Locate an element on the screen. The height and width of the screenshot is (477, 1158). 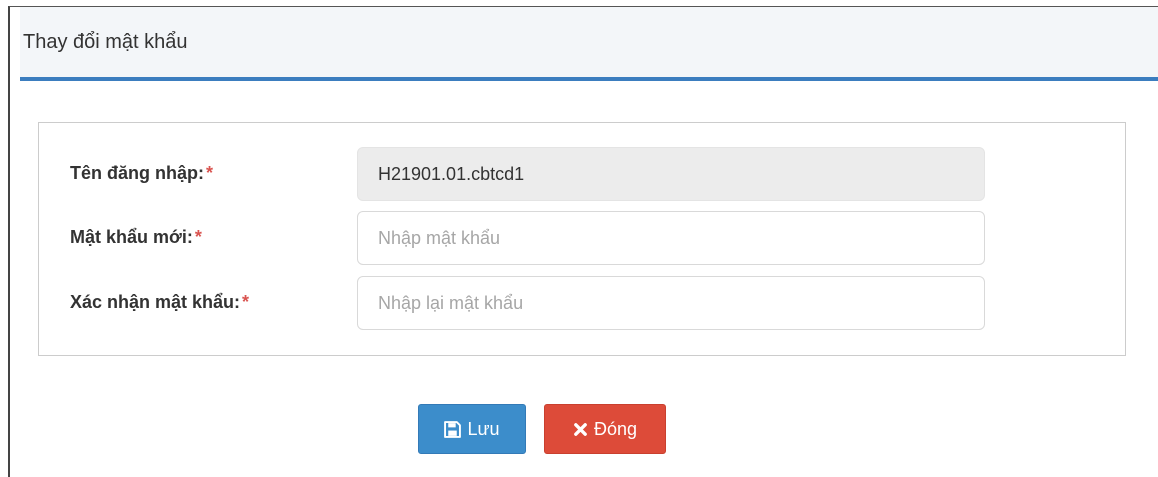
close-button: Đóng is located at coordinates (605, 429).